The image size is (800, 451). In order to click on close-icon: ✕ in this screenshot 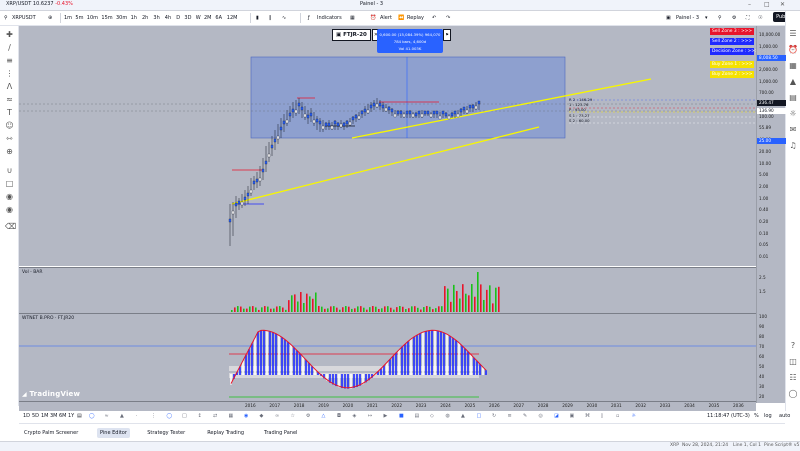, I will do `click(782, 4)`.